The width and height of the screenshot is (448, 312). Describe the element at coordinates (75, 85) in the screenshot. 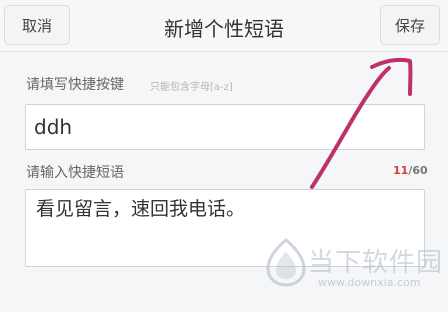

I see `shortcut-key-label: 请填写快捷按键` at that location.